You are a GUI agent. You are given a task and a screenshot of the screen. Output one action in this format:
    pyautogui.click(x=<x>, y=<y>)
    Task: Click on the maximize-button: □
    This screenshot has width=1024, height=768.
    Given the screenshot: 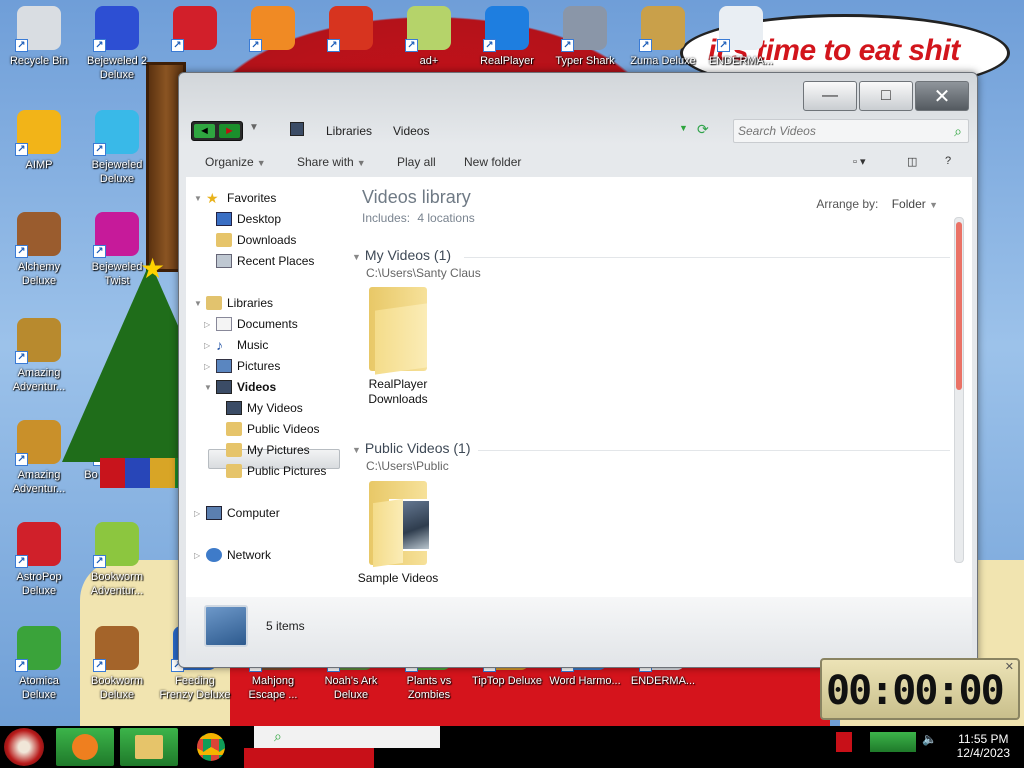 What is the action you would take?
    pyautogui.click(x=886, y=96)
    